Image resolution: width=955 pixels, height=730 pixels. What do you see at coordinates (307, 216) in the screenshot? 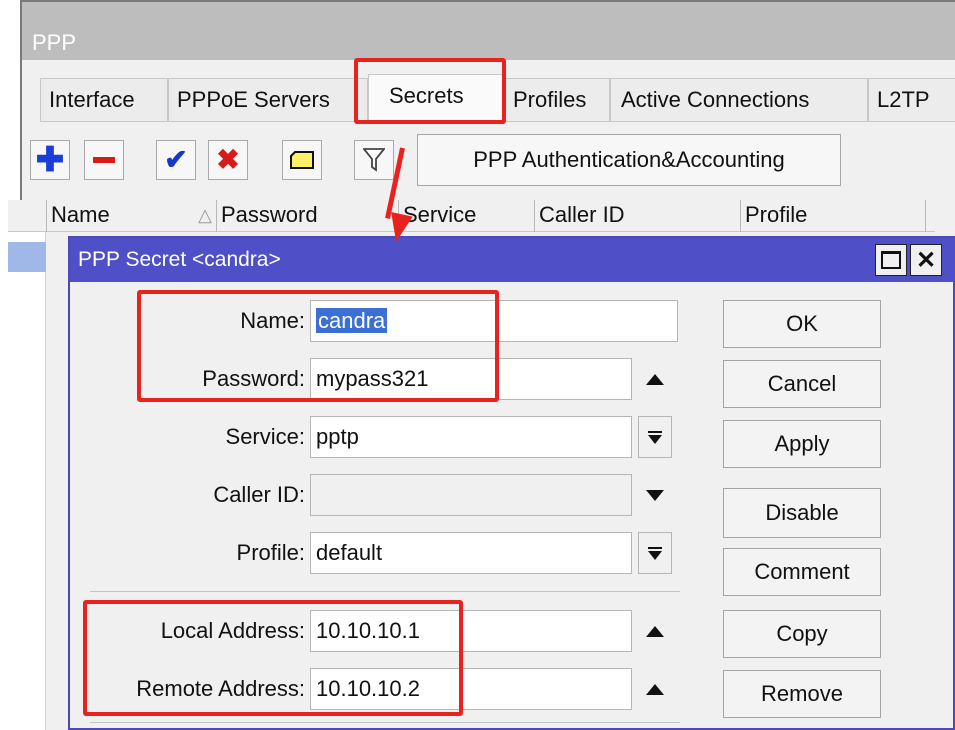
I see `column-header-password: Password` at bounding box center [307, 216].